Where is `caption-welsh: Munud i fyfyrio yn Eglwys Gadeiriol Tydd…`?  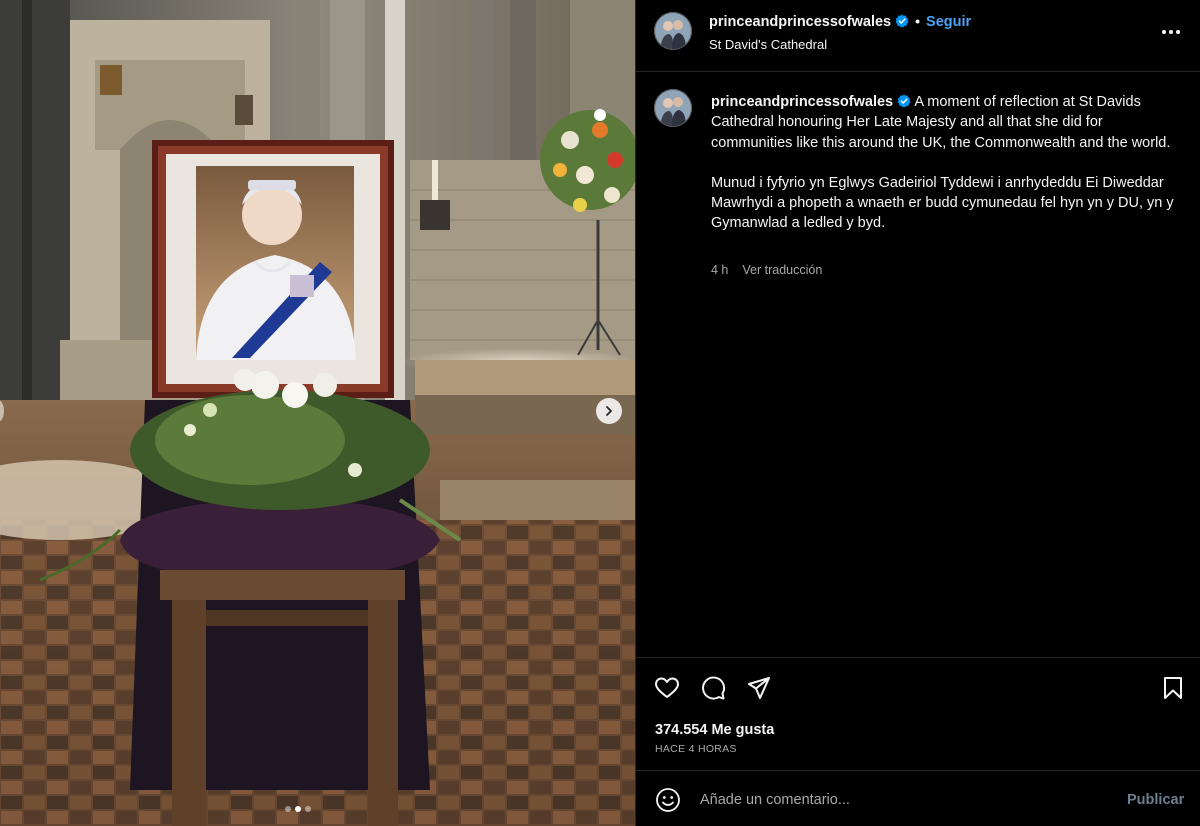
caption-welsh: Munud i fyfyrio yn Eglwys Gadeiriol Tydd… is located at coordinates (942, 203).